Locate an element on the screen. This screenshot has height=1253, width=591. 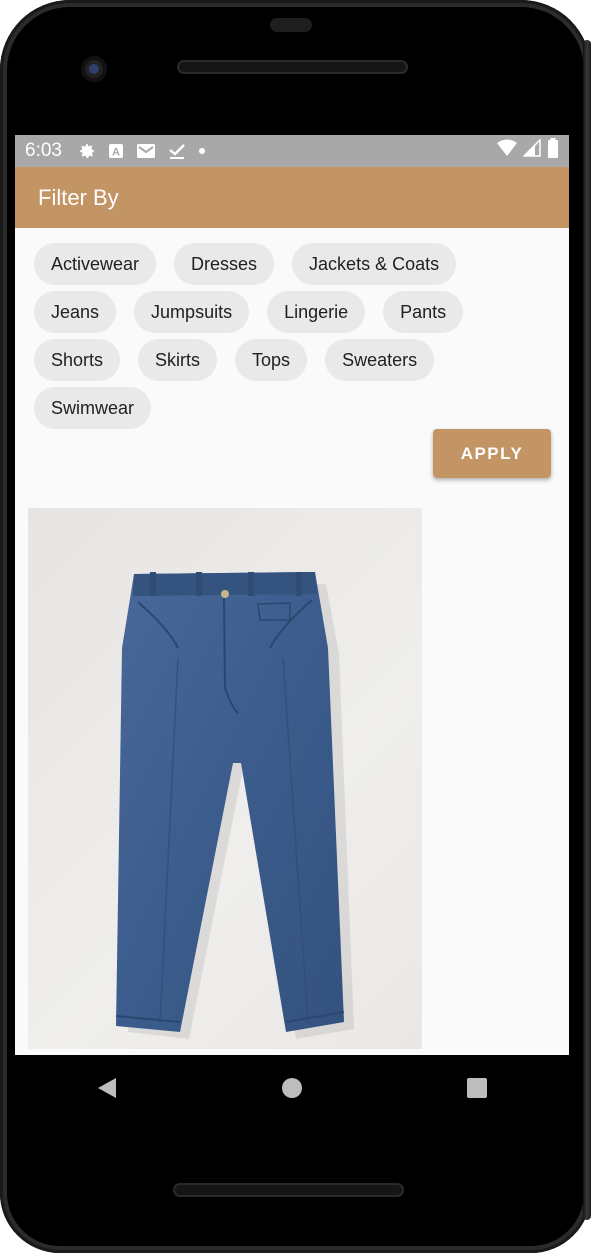
chip-activewear: Activewear is located at coordinates (95, 264).